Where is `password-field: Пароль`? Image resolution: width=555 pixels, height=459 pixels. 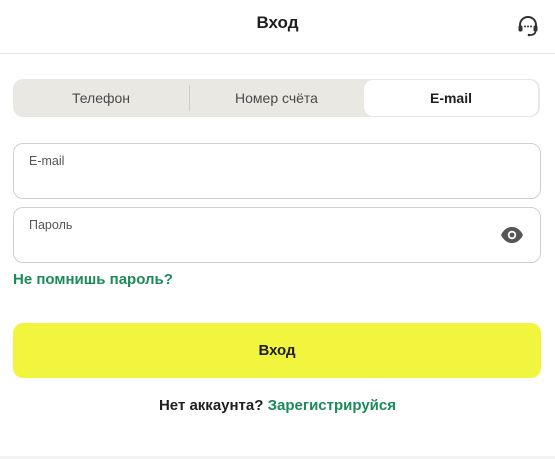
password-field: Пароль is located at coordinates (277, 235).